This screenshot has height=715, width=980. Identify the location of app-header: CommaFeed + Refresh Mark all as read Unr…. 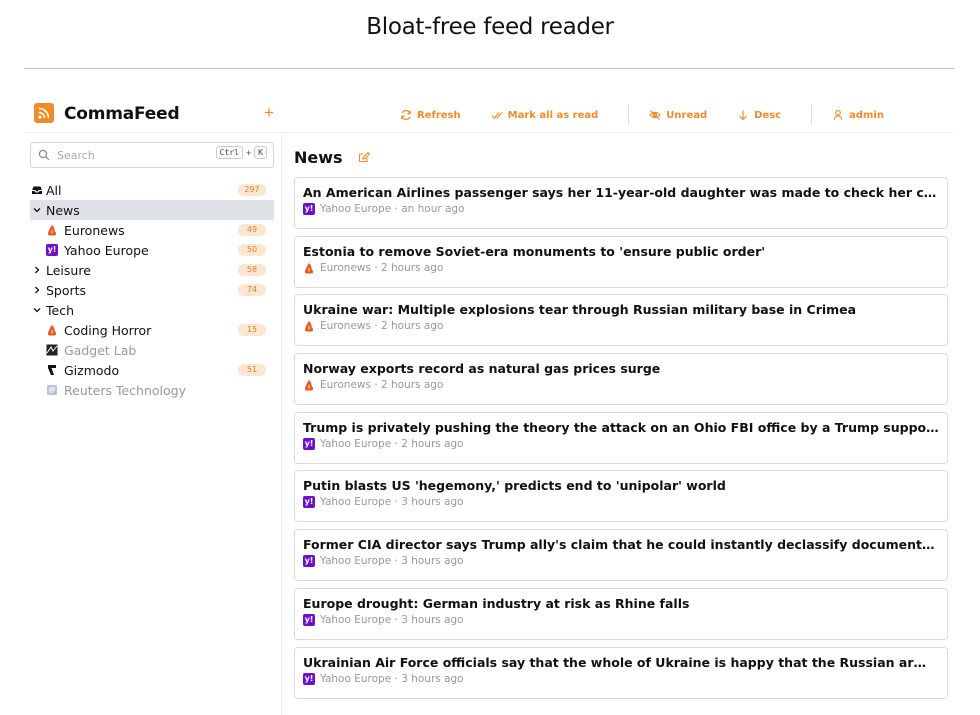
(489, 115).